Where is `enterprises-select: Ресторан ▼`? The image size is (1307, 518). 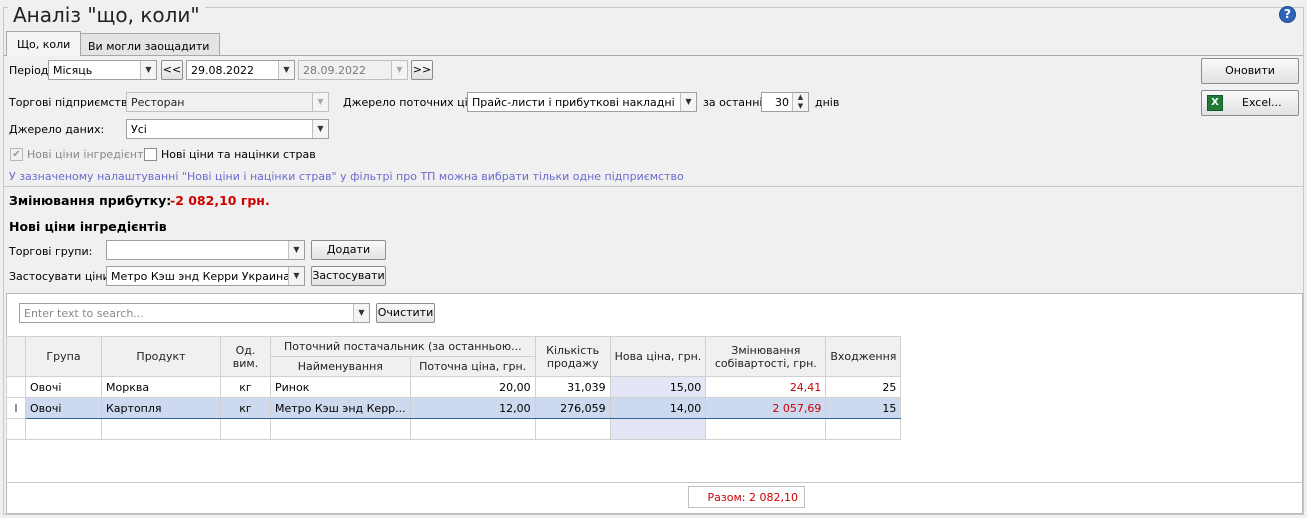 enterprises-select: Ресторан ▼ is located at coordinates (227, 102).